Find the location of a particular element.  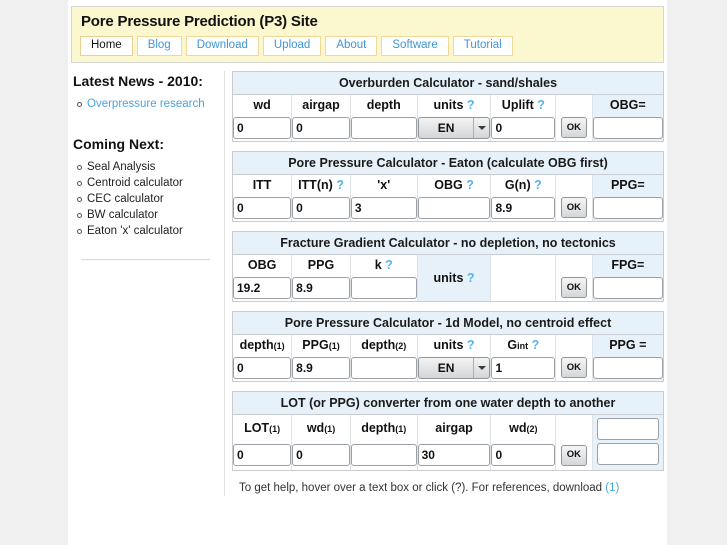

text-field-g is located at coordinates (523, 367).